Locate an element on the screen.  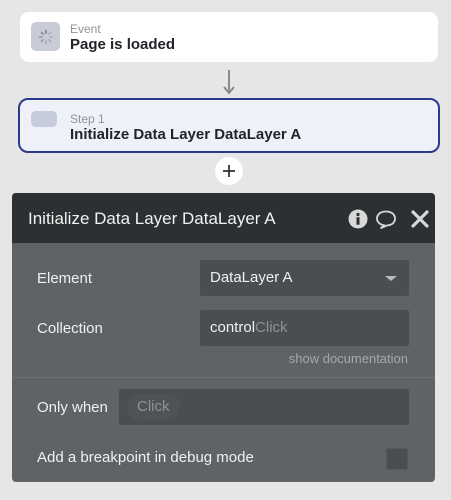
plus-icon is located at coordinates (229, 171).